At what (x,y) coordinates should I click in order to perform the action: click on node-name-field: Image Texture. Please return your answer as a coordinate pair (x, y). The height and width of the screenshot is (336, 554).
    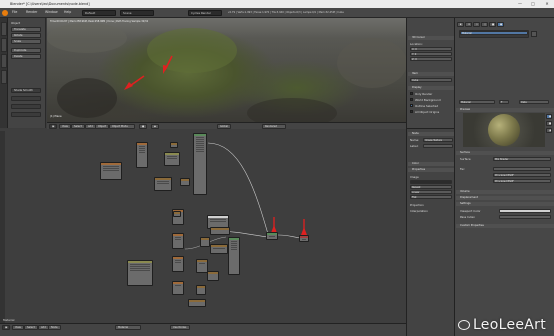
    Looking at the image, I should click on (438, 140).